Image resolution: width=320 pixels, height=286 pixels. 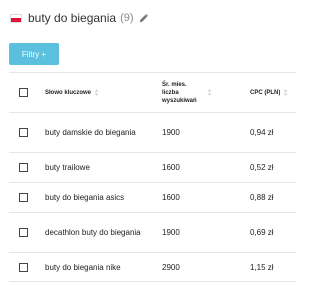 What do you see at coordinates (67, 167) in the screenshot?
I see `keyword-cell: buty trailowe` at bounding box center [67, 167].